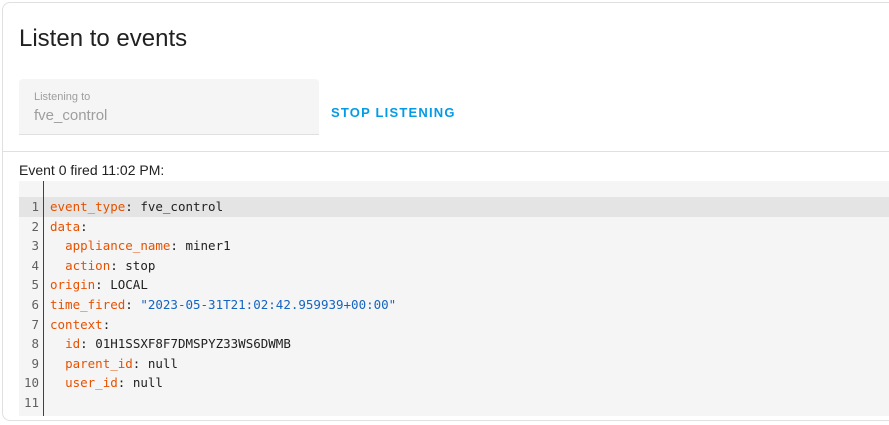  Describe the element at coordinates (393, 112) in the screenshot. I see `stop-listening-button: STOP LISTENING` at that location.